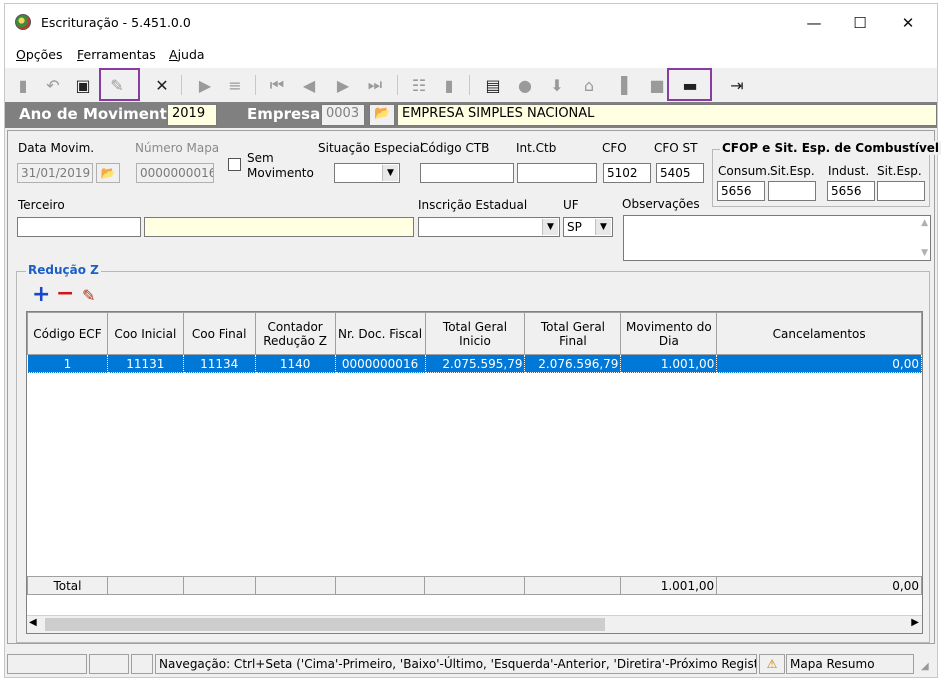 The image size is (942, 682). What do you see at coordinates (924, 253) in the screenshot?
I see `scroll-down-icon: ▼` at bounding box center [924, 253].